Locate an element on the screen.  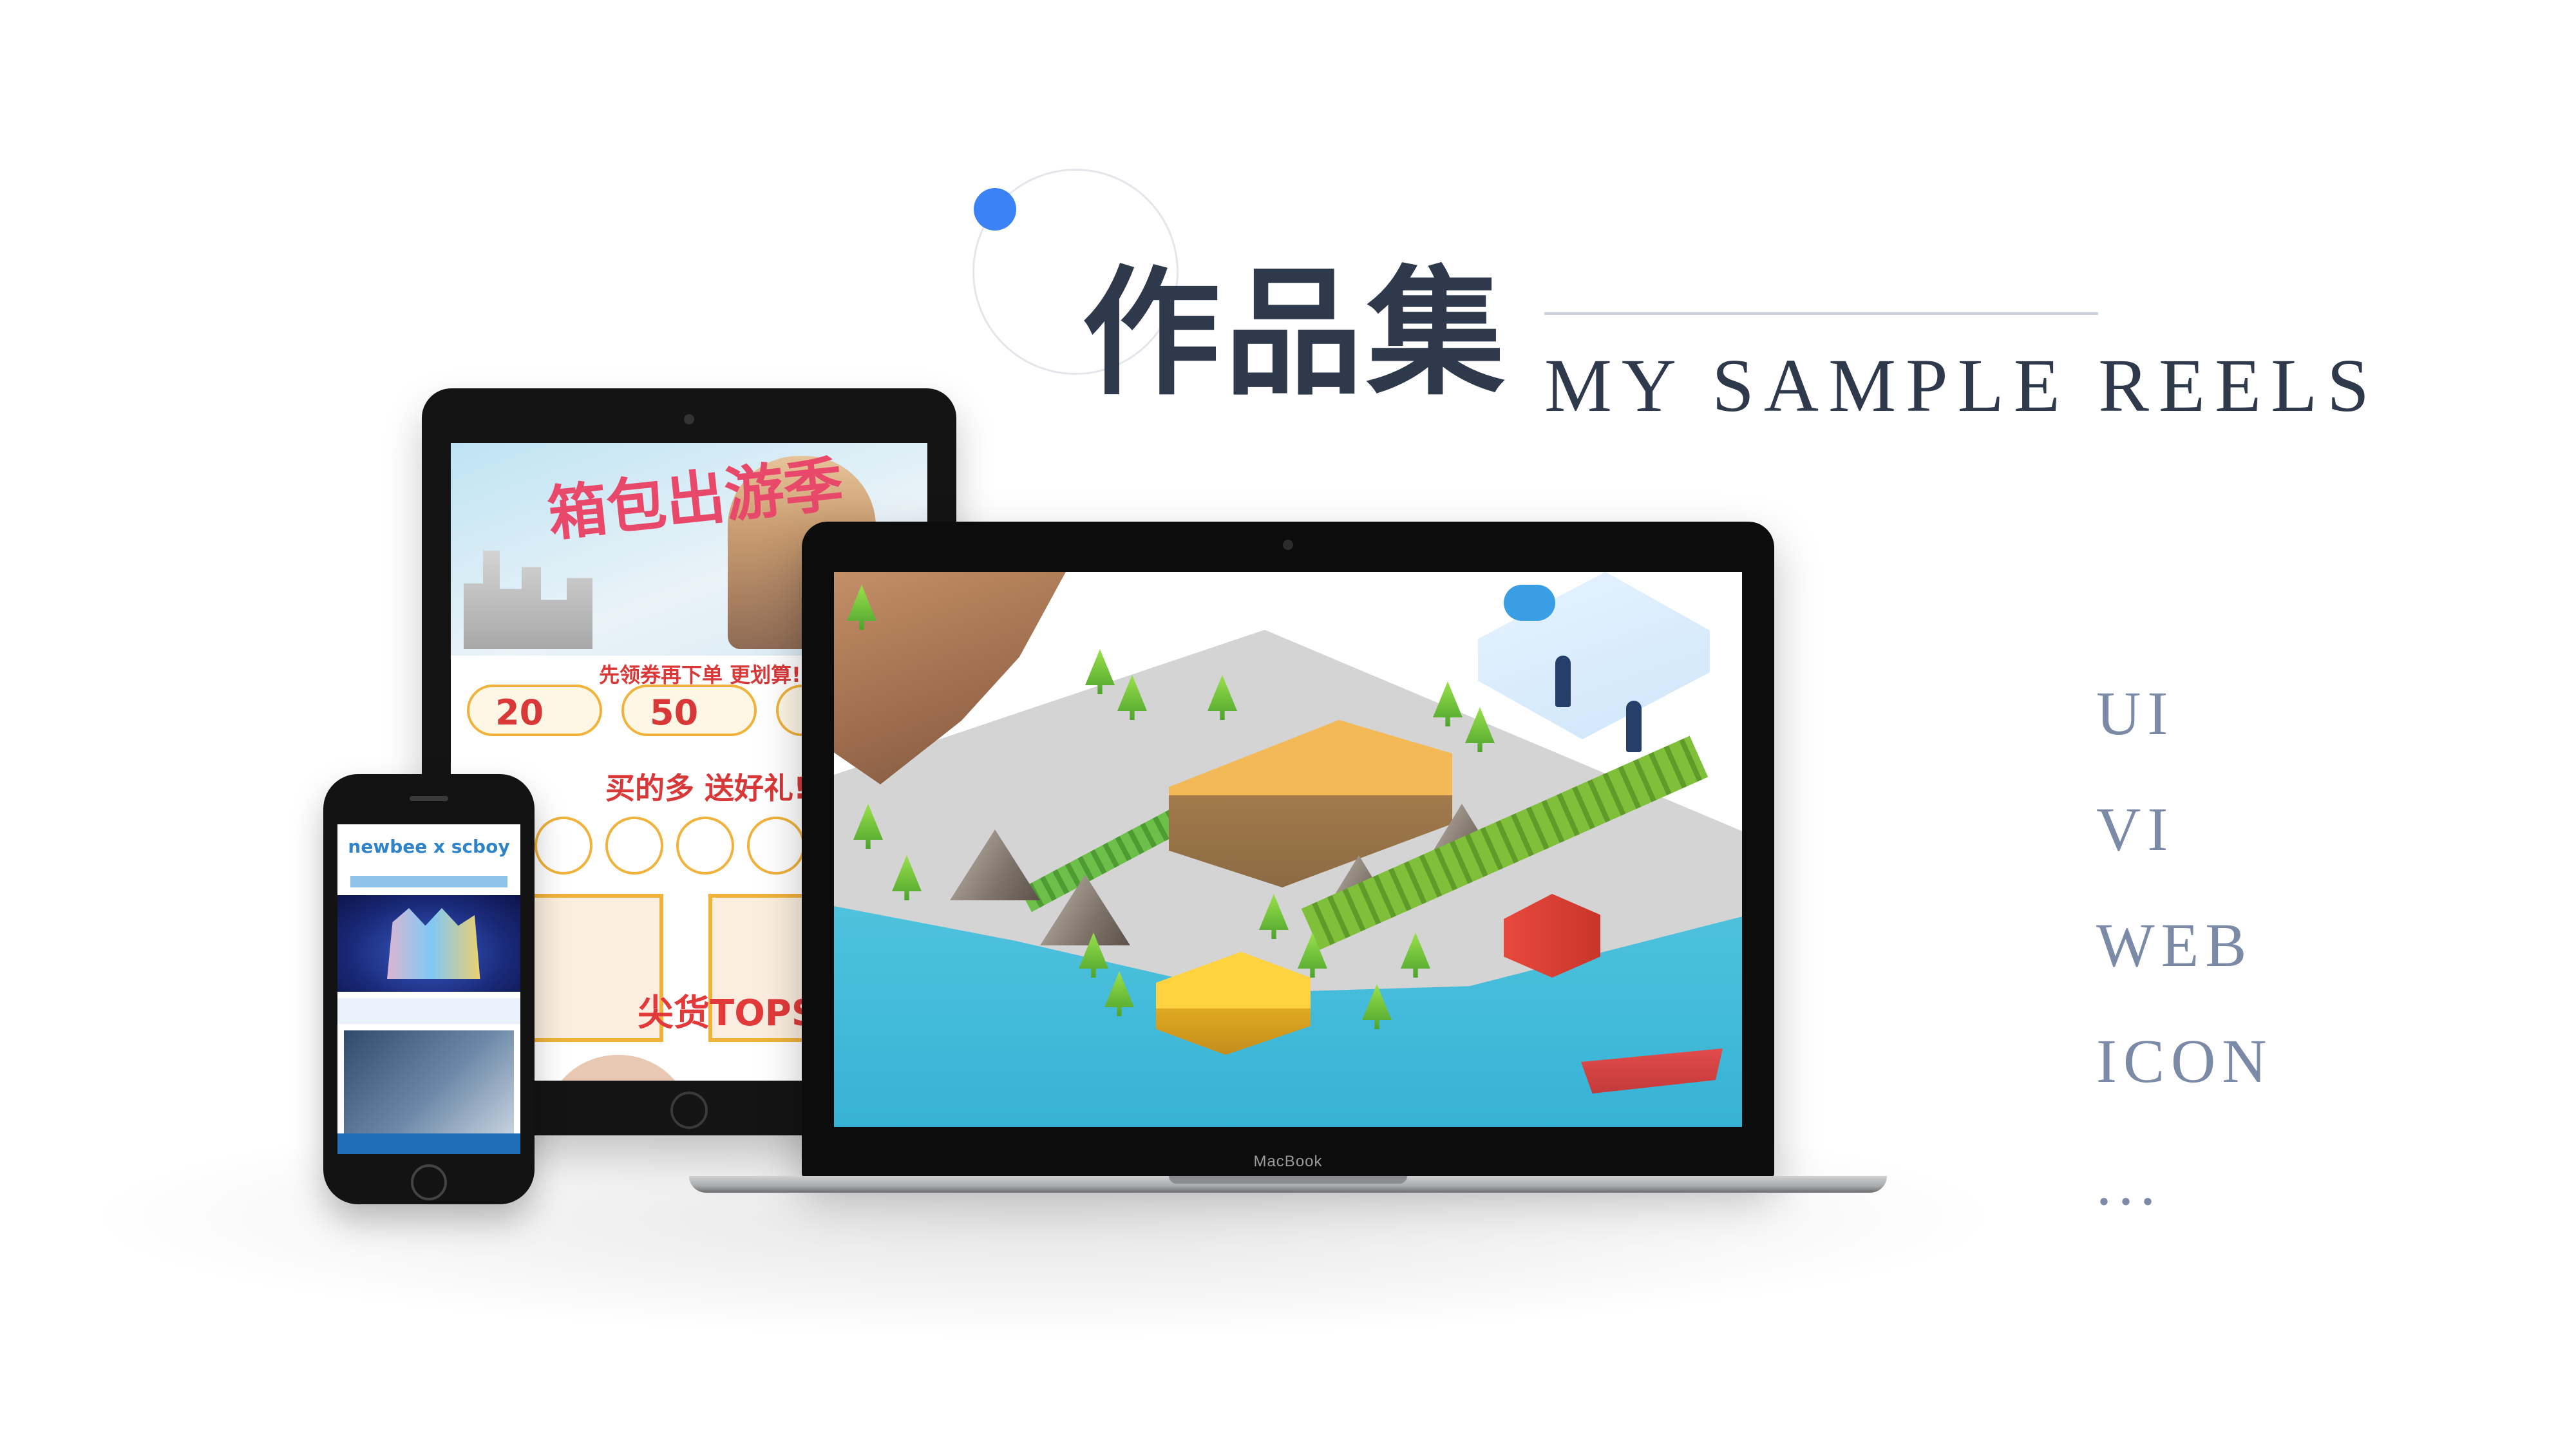
tablet-tops-label: 尖货TOPS is located at coordinates (728, 1013).